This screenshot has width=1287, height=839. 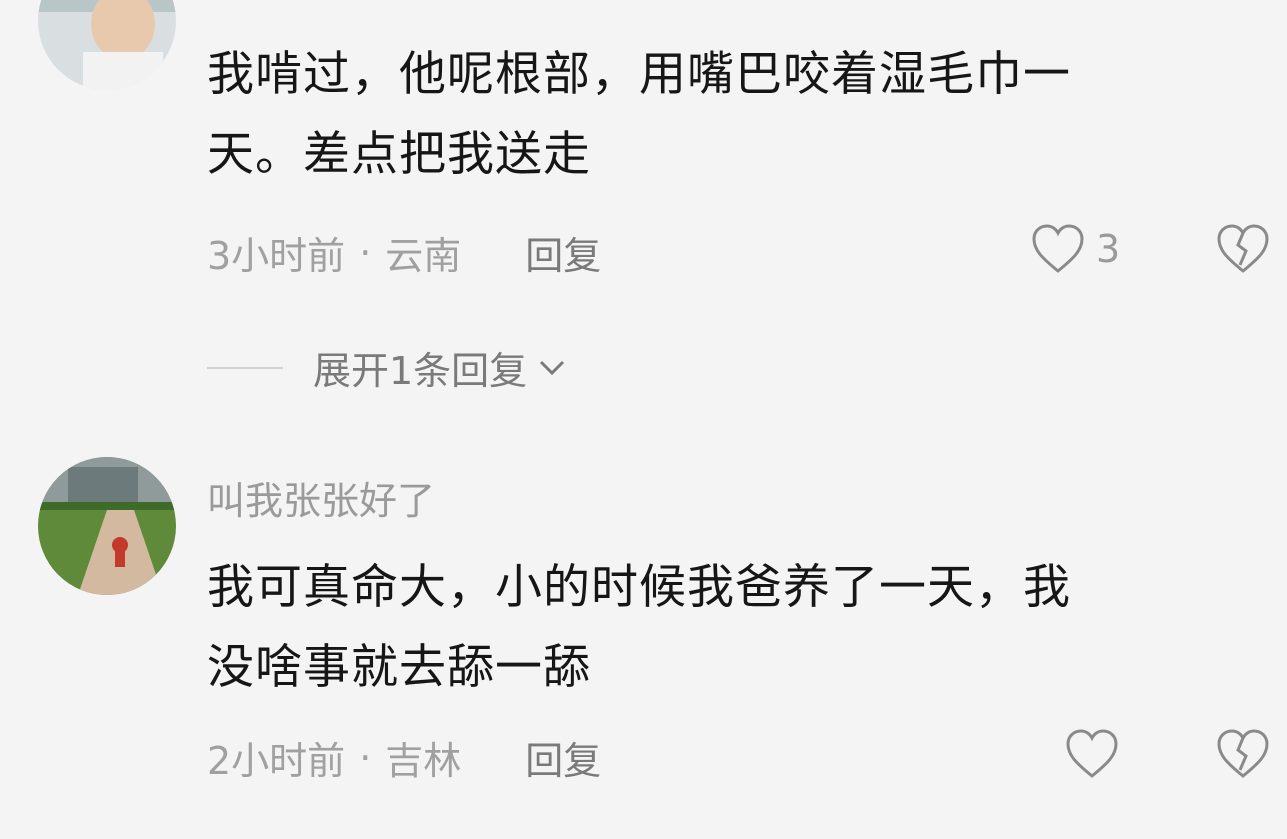 I want to click on comment-location: 吉林, so click(x=423, y=761).